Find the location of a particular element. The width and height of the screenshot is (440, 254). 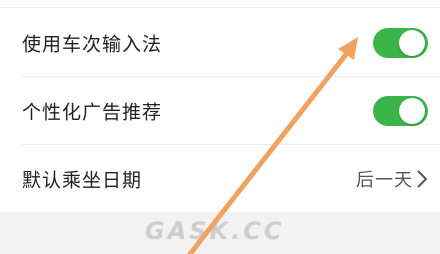

watermark: GASK.CC is located at coordinates (215, 231).